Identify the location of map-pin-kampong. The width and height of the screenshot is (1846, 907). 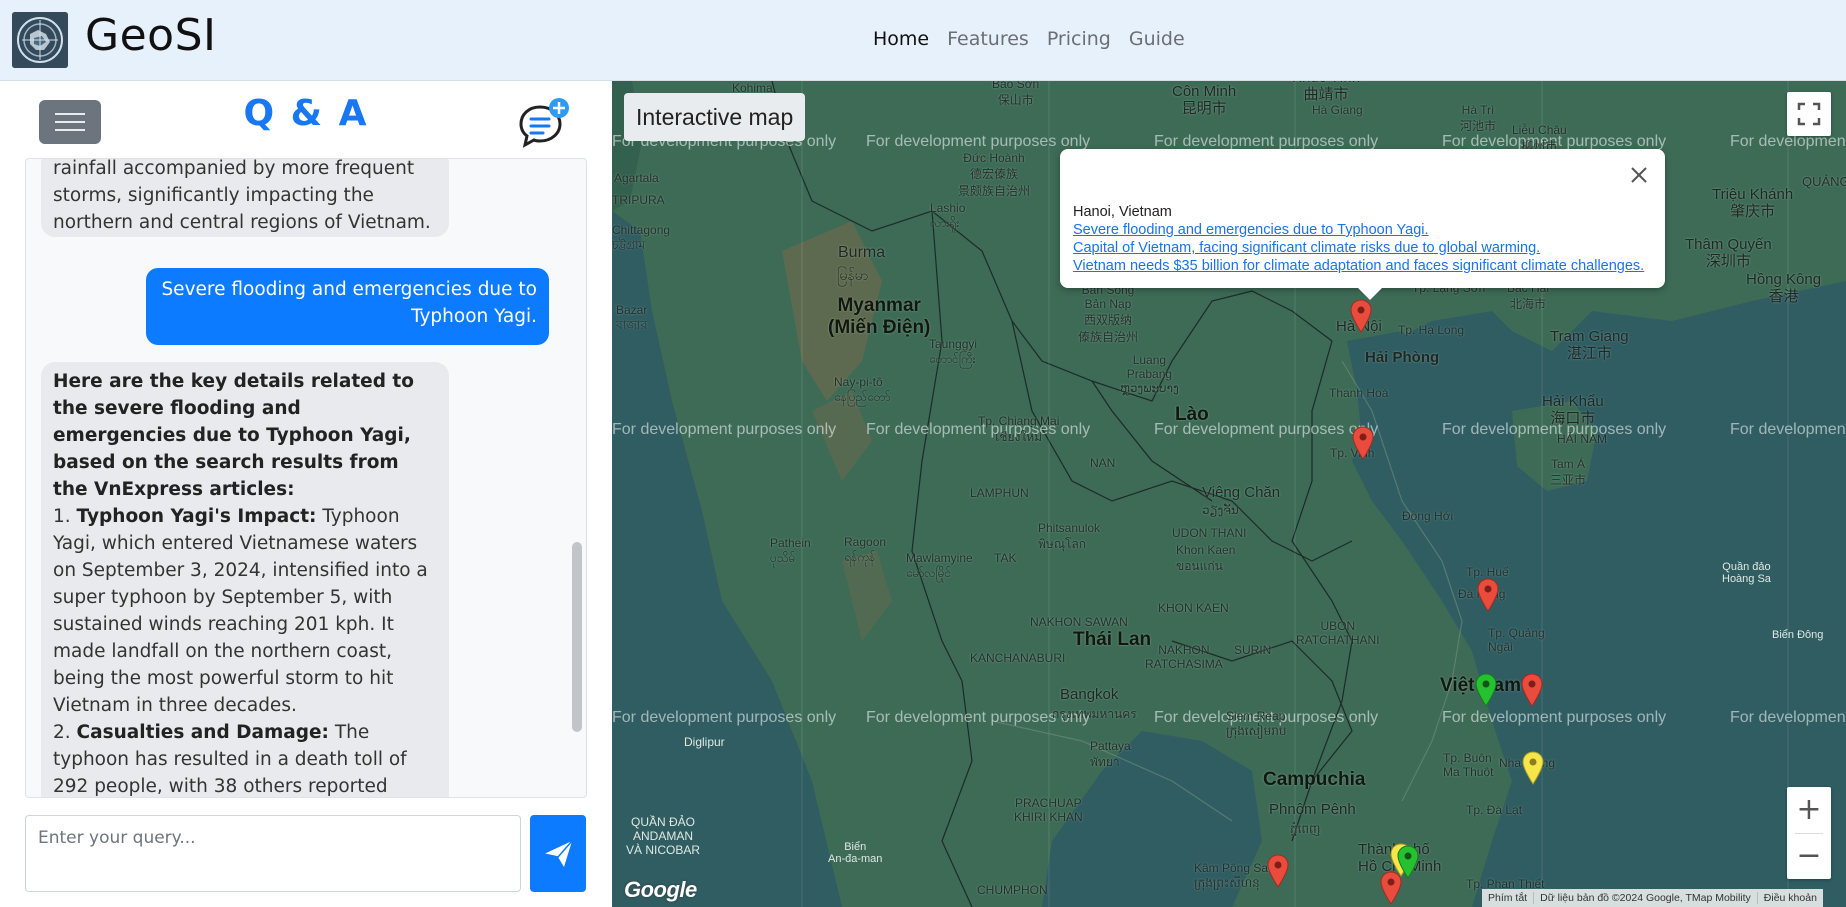
(1278, 871).